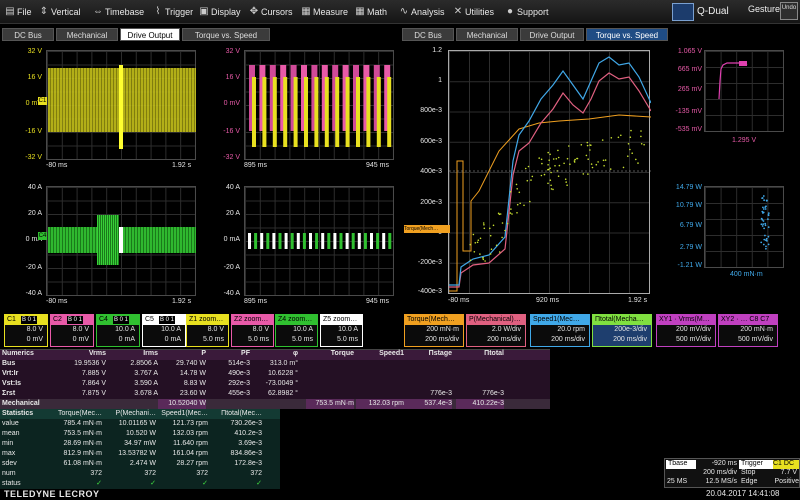 The height and width of the screenshot is (500, 800). I want to click on plot-c4-current, so click(121, 241).